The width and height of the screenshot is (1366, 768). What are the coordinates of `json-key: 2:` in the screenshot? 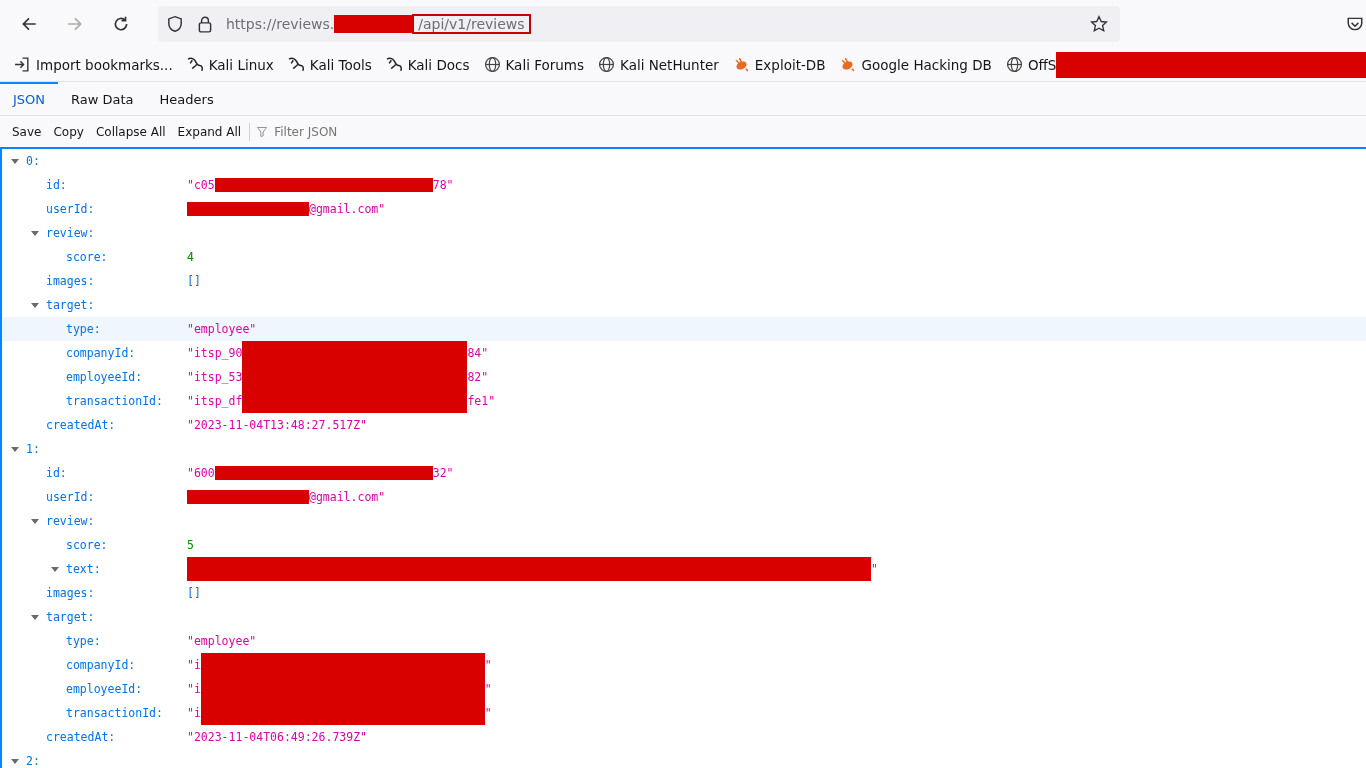 It's located at (33, 761).